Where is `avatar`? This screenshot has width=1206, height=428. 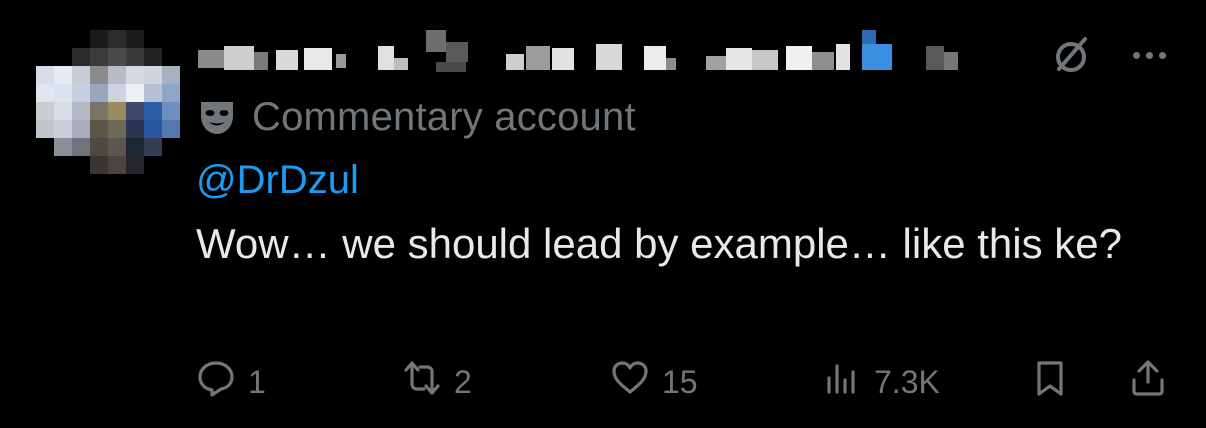
avatar is located at coordinates (108, 105).